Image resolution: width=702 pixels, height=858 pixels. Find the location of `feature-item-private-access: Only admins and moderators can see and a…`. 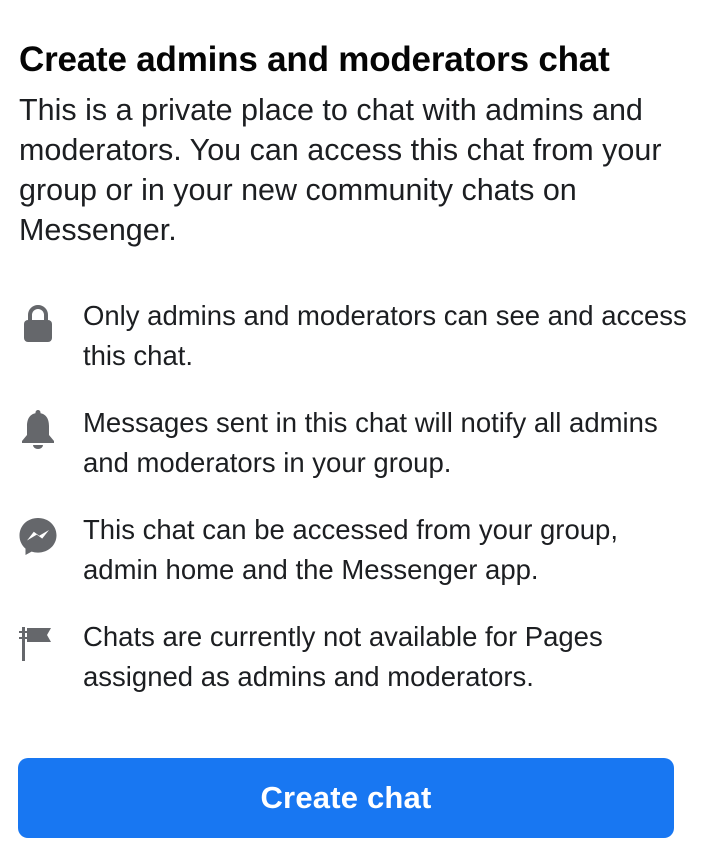

feature-item-private-access: Only admins and moderators can see and a… is located at coordinates (351, 338).